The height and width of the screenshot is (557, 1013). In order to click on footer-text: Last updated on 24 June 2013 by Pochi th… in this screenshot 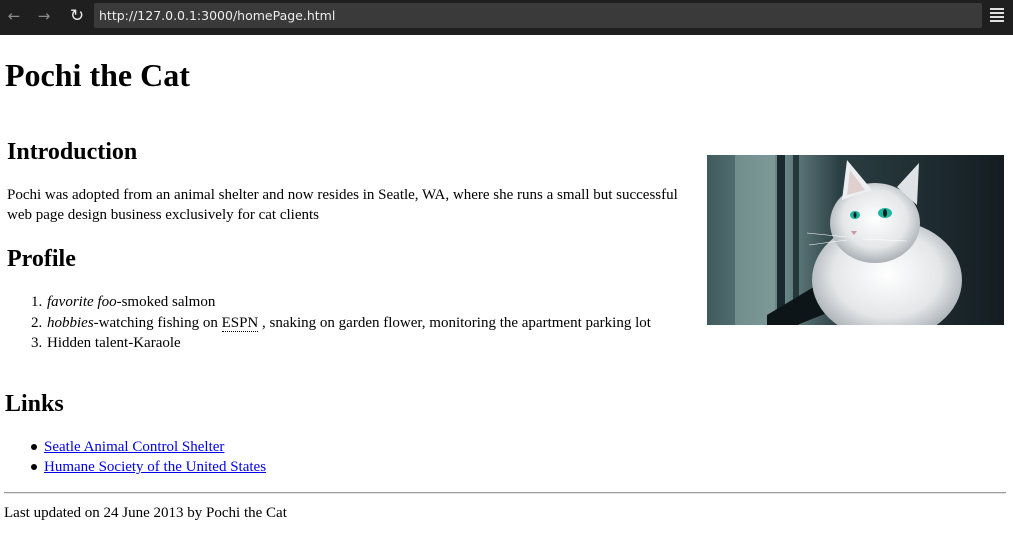, I will do `click(145, 513)`.